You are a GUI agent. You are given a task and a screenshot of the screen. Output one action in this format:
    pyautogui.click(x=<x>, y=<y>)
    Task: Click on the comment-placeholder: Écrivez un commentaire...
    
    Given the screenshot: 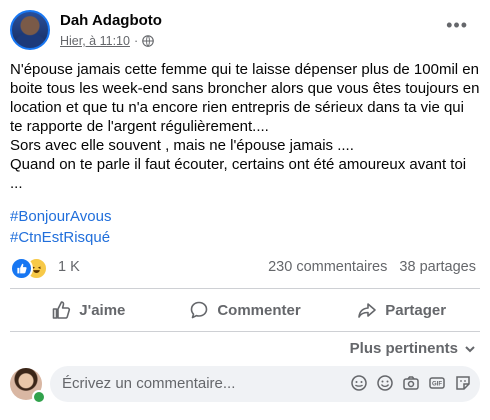 What is the action you would take?
    pyautogui.click(x=149, y=383)
    